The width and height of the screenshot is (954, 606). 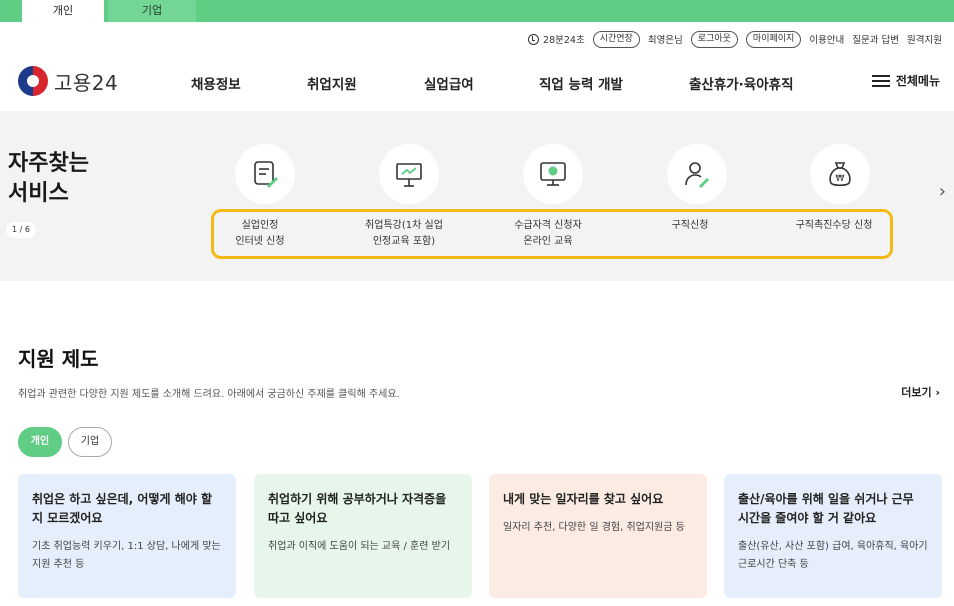 I want to click on clock-icon, so click(x=534, y=39).